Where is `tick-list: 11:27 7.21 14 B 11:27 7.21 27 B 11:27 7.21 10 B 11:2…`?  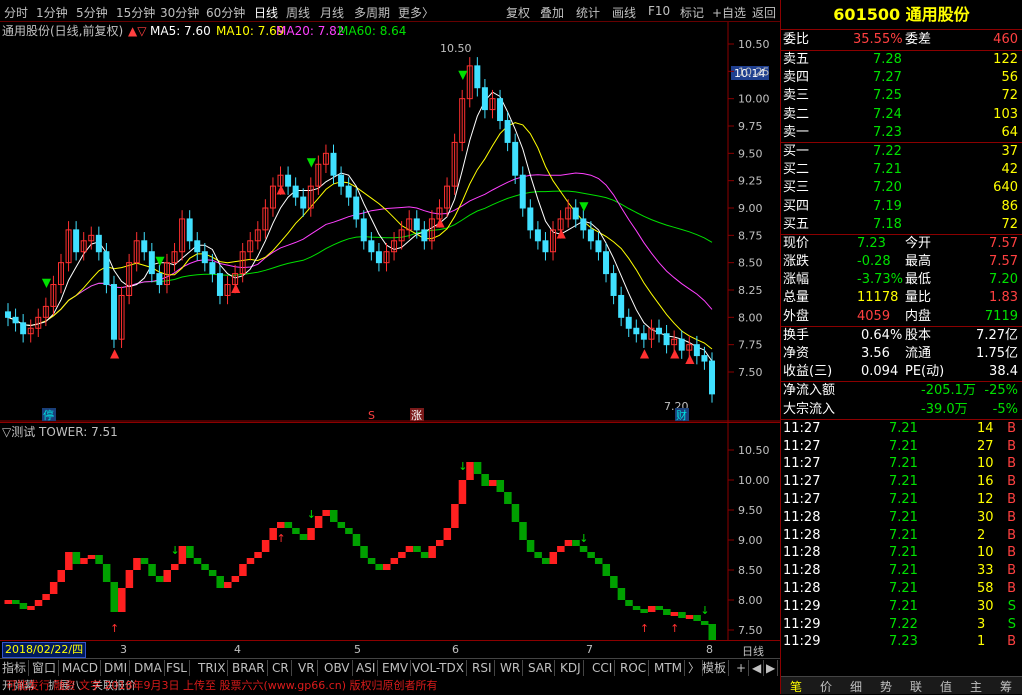
tick-list: 11:27 7.21 14 B 11:27 7.21 27 B 11:27 7.21 10 B 11:2… is located at coordinates (901, 534).